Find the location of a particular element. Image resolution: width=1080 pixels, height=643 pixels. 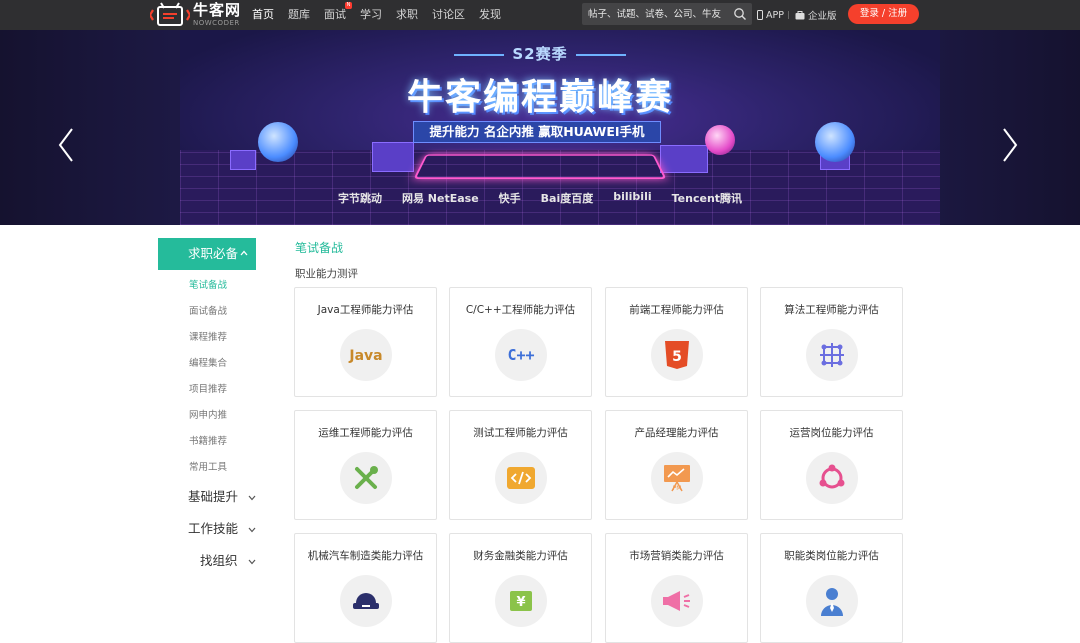

login-register-button: 登录 / 注册 is located at coordinates (883, 14).